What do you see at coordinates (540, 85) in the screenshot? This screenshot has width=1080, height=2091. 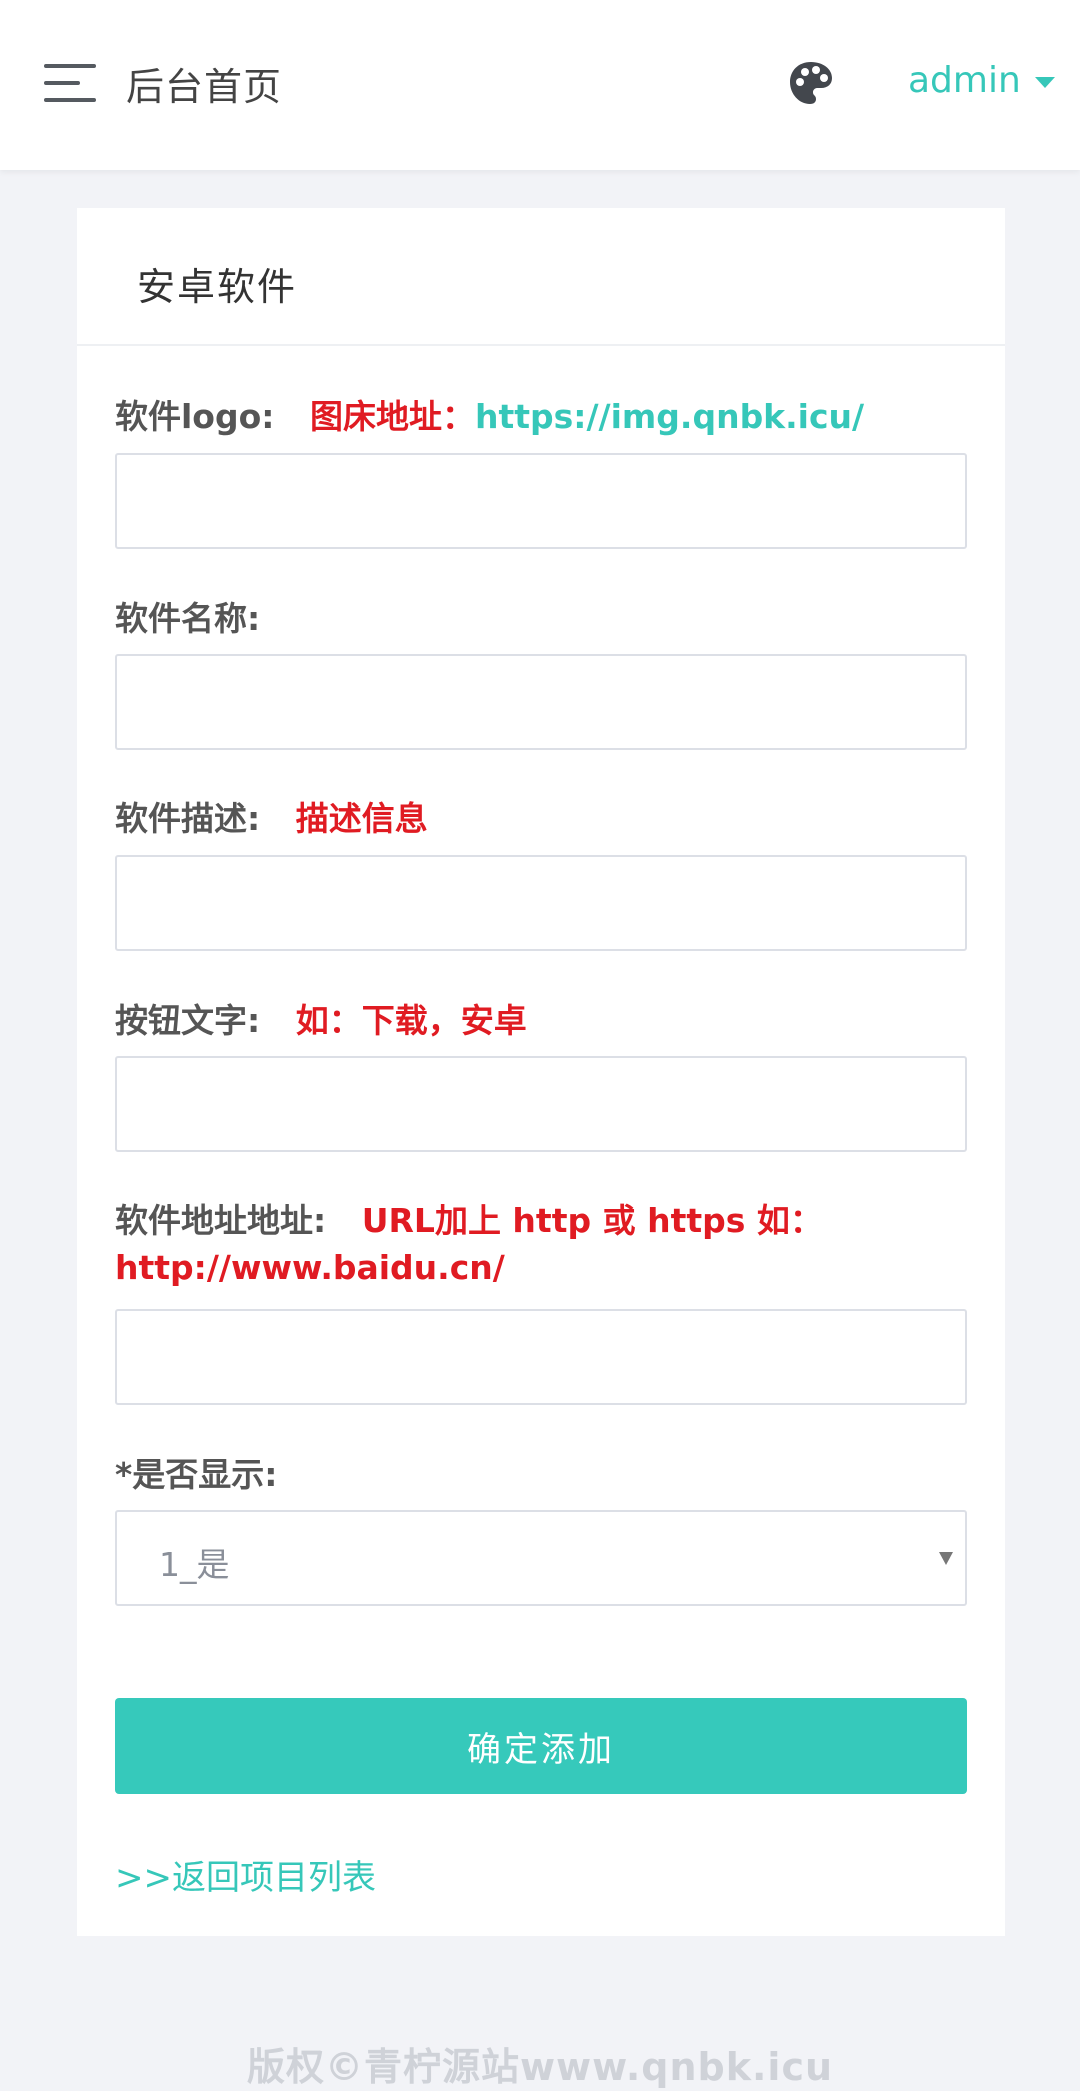 I see `top-bar: 后台首页 admin` at bounding box center [540, 85].